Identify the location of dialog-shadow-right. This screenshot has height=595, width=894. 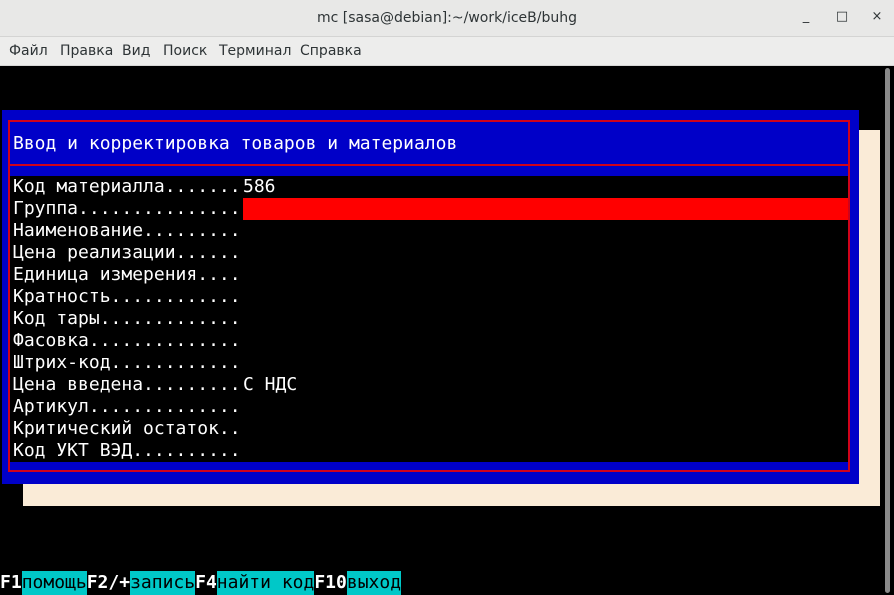
(869, 318).